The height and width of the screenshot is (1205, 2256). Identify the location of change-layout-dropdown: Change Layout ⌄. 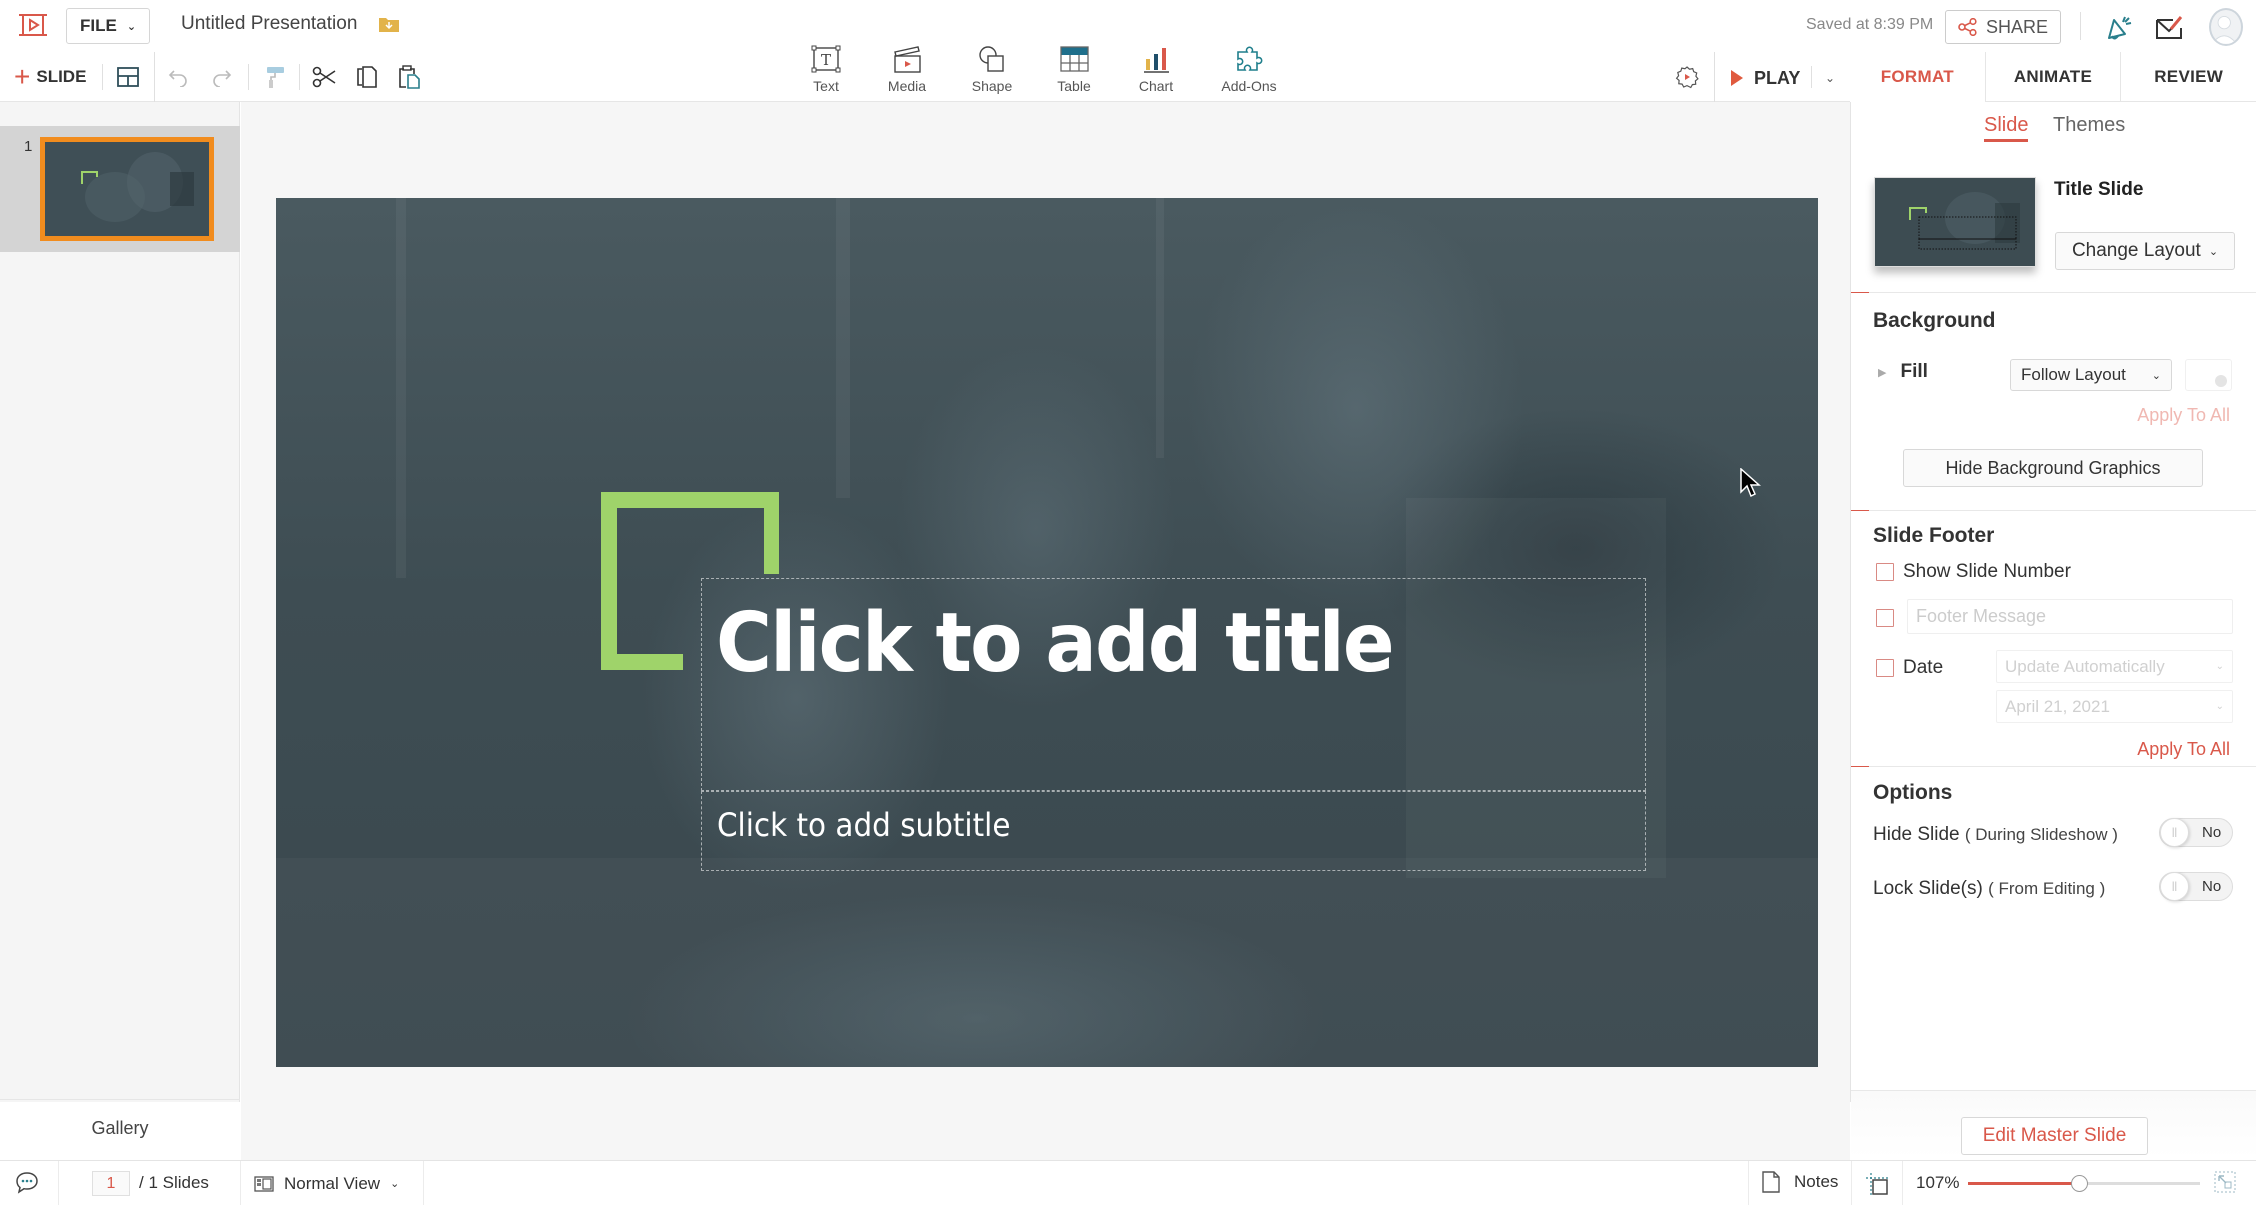
(2145, 251).